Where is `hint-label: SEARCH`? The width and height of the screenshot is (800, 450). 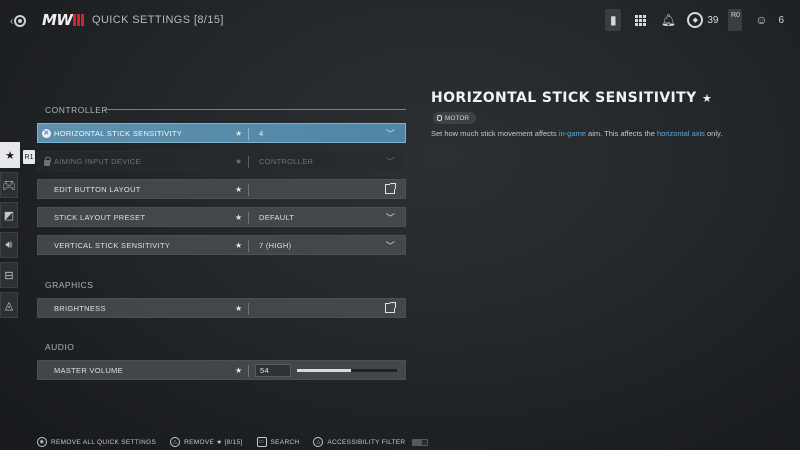
hint-label: SEARCH is located at coordinates (285, 442).